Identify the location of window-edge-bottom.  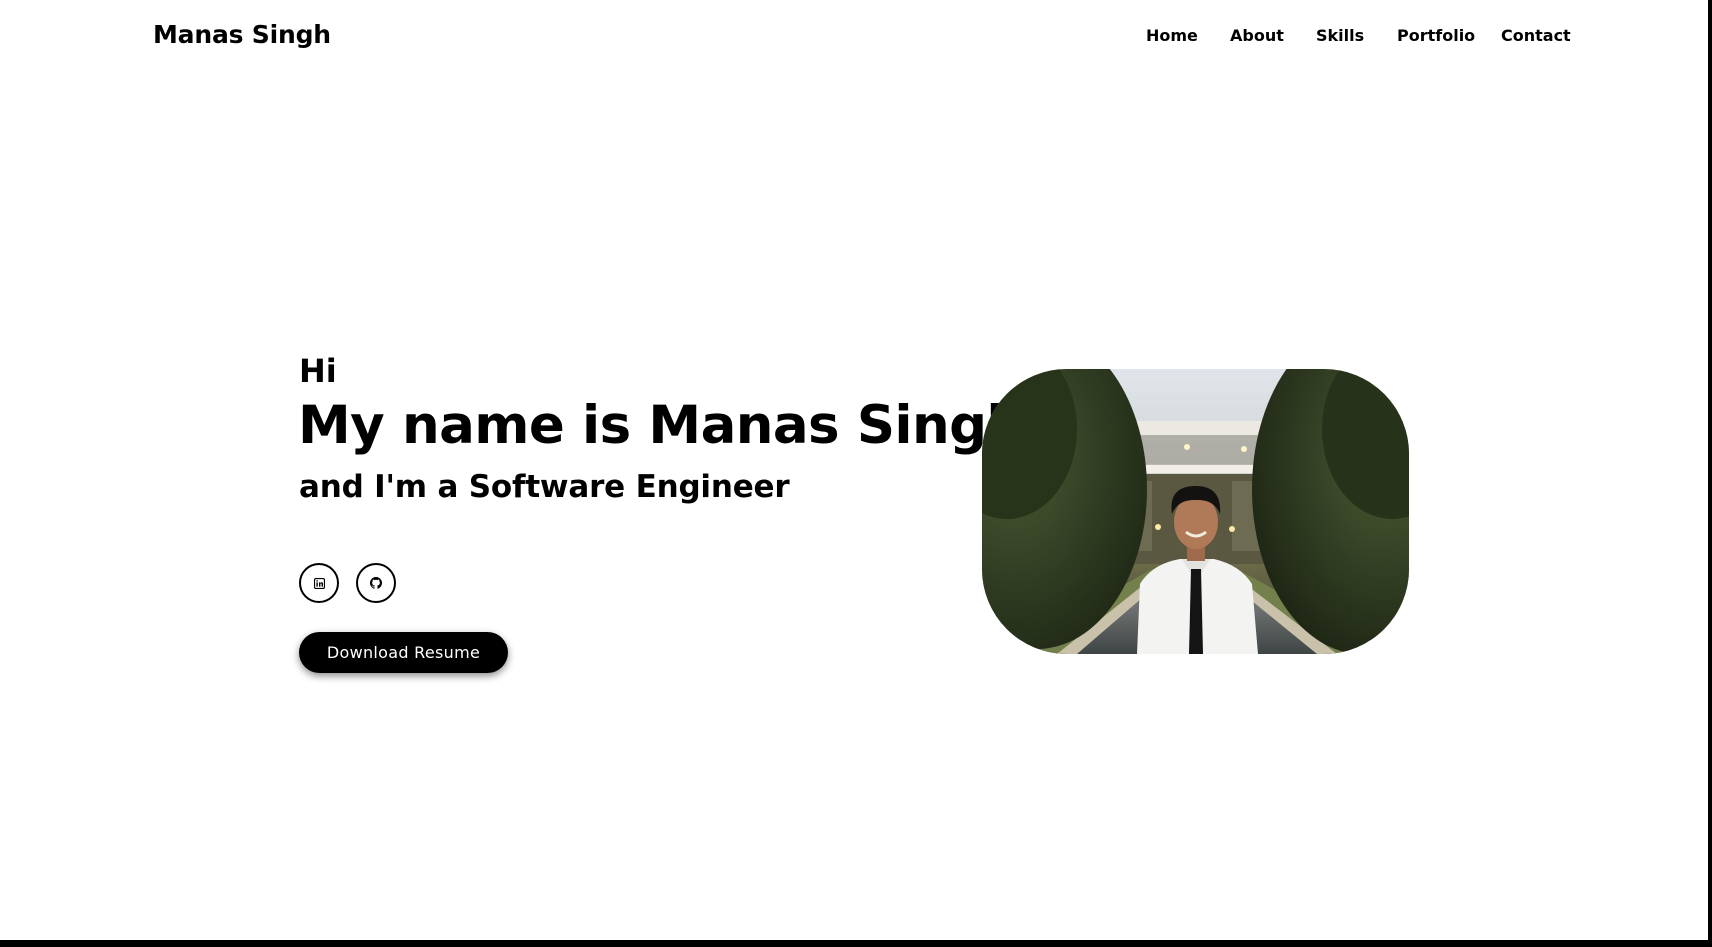
(856, 943).